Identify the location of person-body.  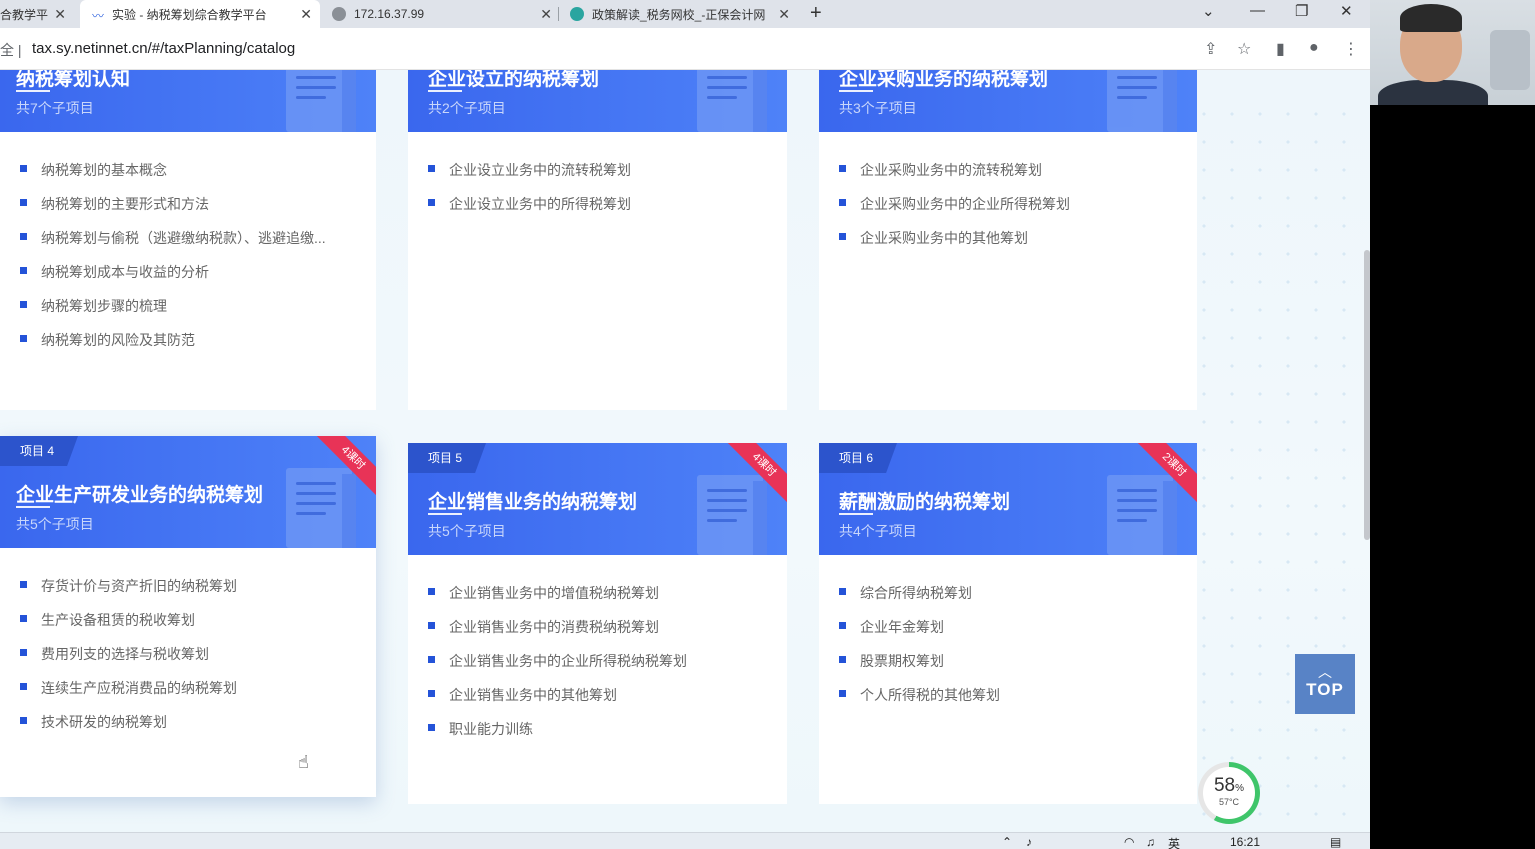
(1433, 92).